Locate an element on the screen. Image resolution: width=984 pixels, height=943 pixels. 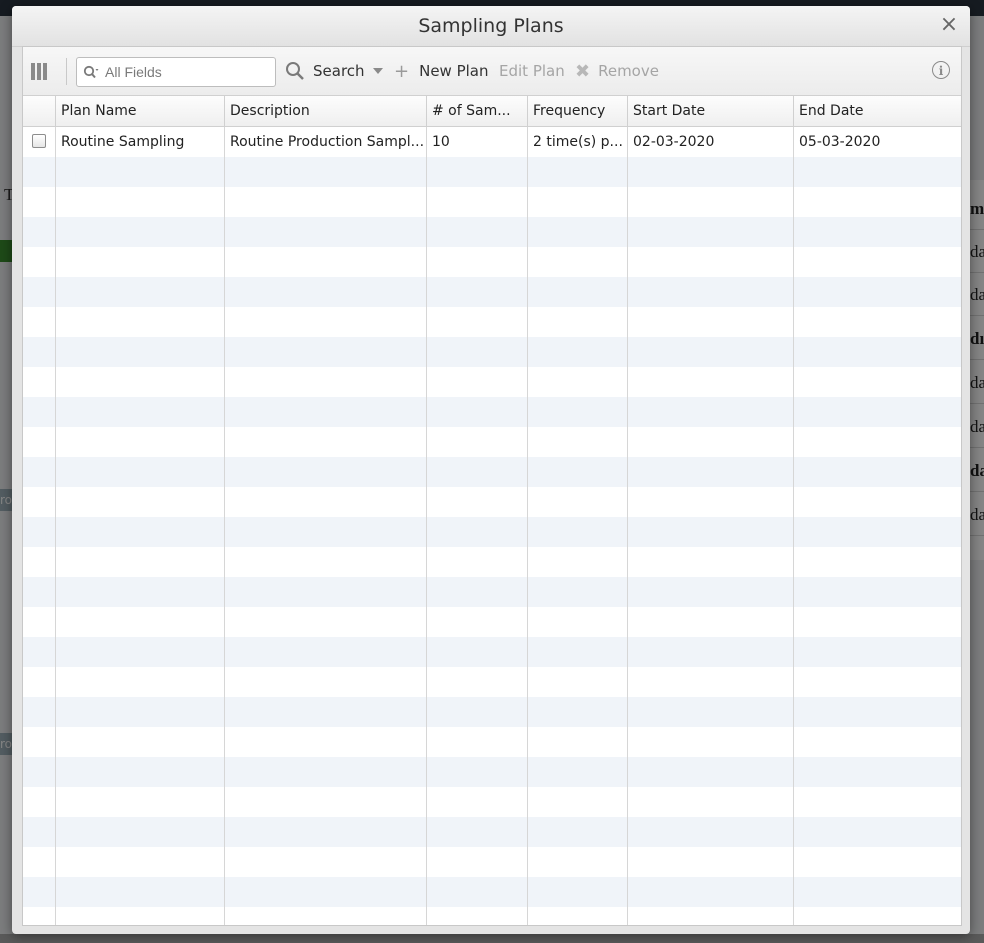
search-button: Search is located at coordinates (334, 71).